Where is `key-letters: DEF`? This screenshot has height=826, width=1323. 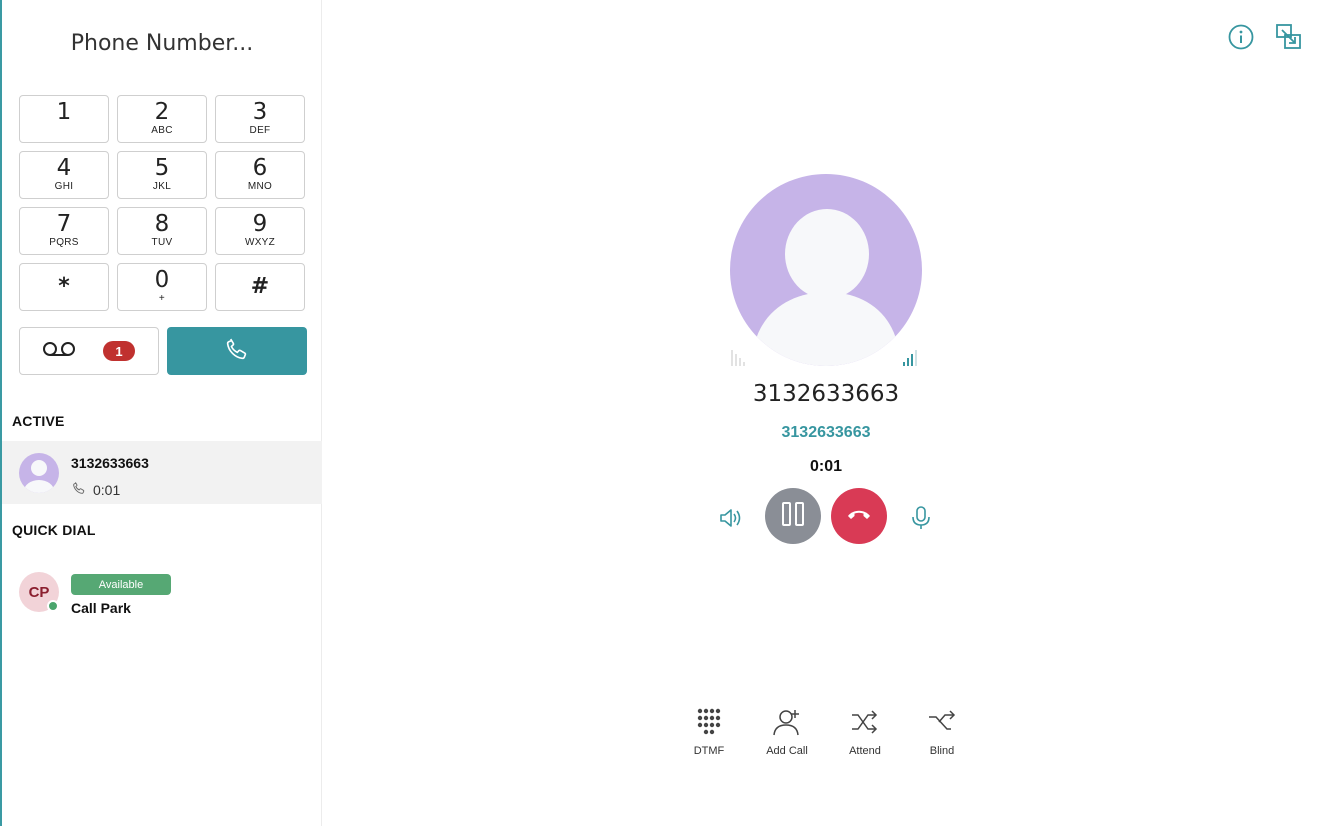
key-letters: DEF is located at coordinates (260, 130).